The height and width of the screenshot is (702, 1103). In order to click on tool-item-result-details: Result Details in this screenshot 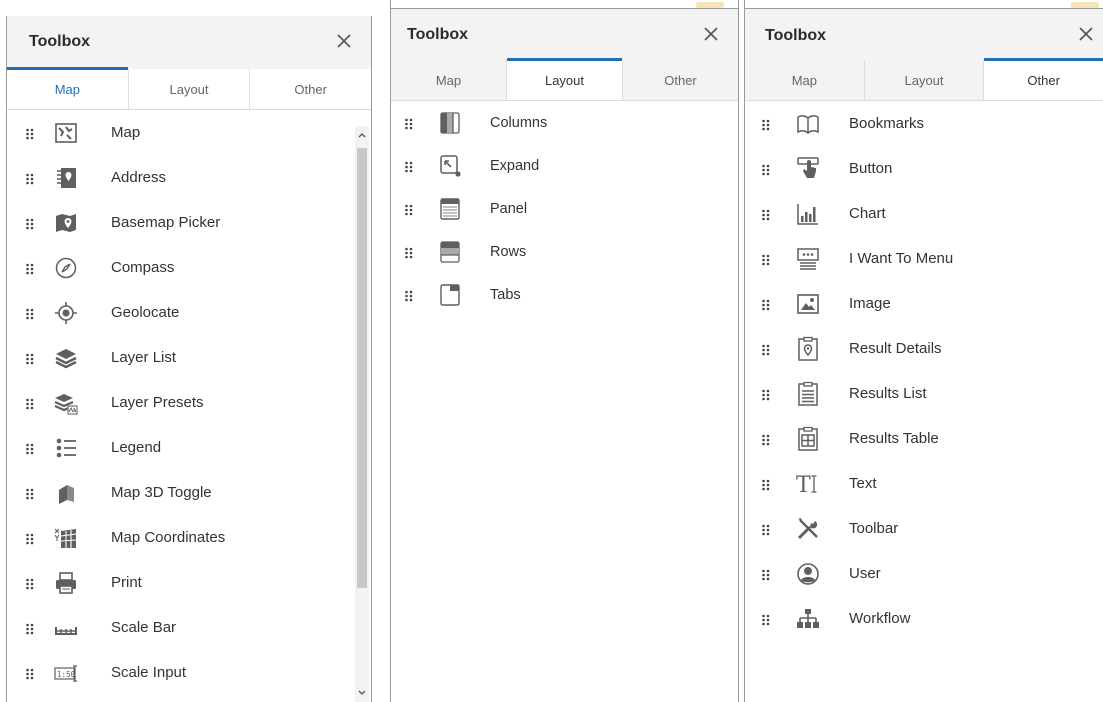, I will do `click(924, 348)`.